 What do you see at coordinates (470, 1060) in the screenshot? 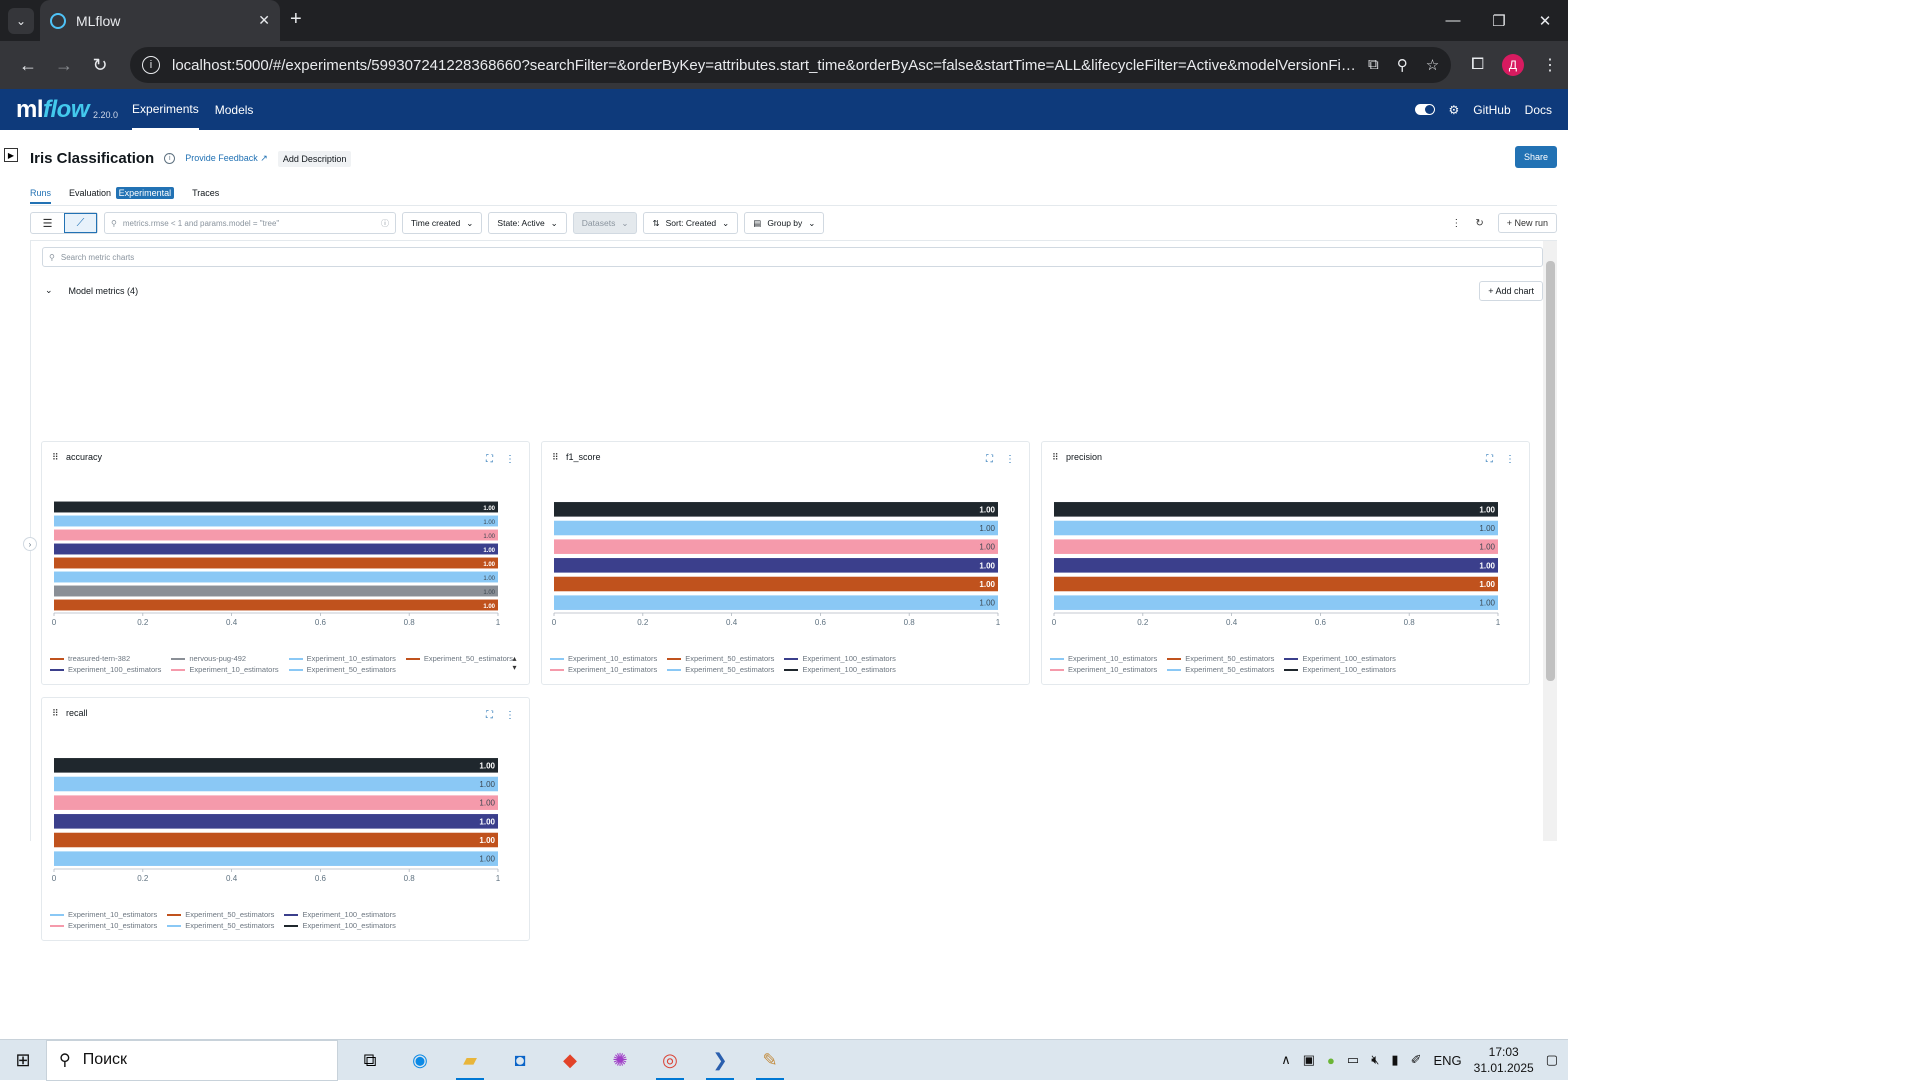
I see `file-explorer-icon: ▰` at bounding box center [470, 1060].